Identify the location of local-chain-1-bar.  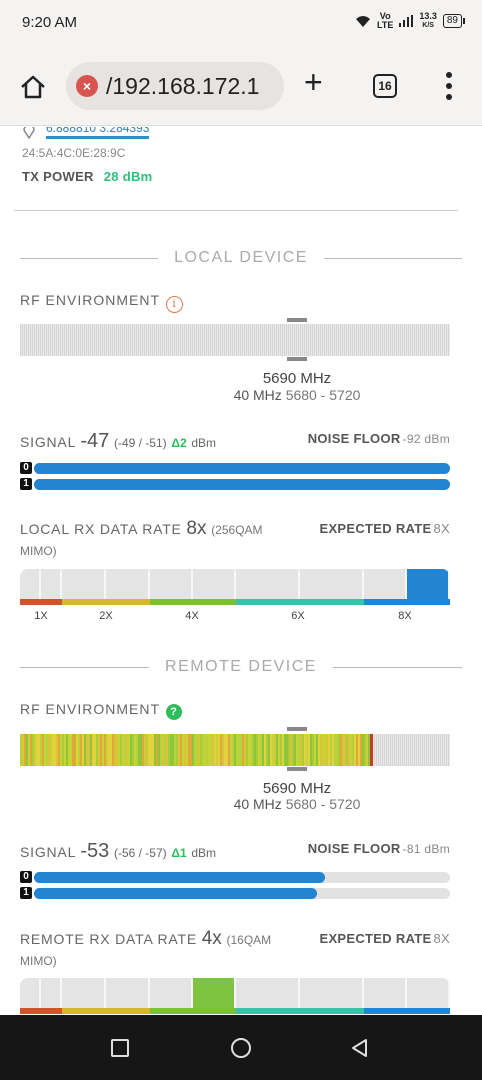
(242, 484).